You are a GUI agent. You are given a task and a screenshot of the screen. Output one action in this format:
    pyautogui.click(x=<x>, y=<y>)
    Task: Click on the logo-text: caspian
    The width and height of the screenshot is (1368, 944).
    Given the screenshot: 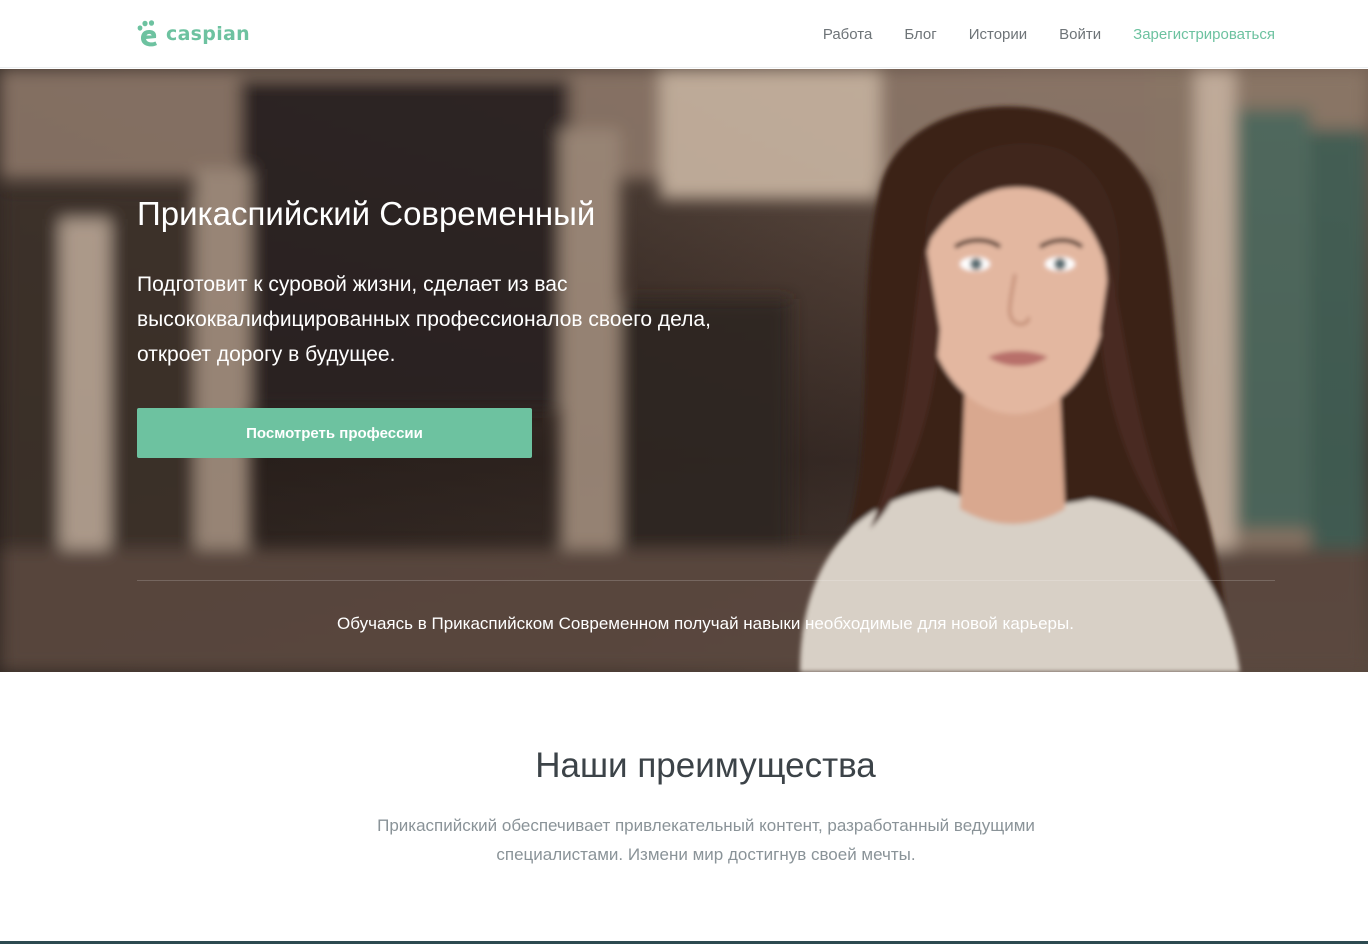 What is the action you would take?
    pyautogui.click(x=208, y=34)
    